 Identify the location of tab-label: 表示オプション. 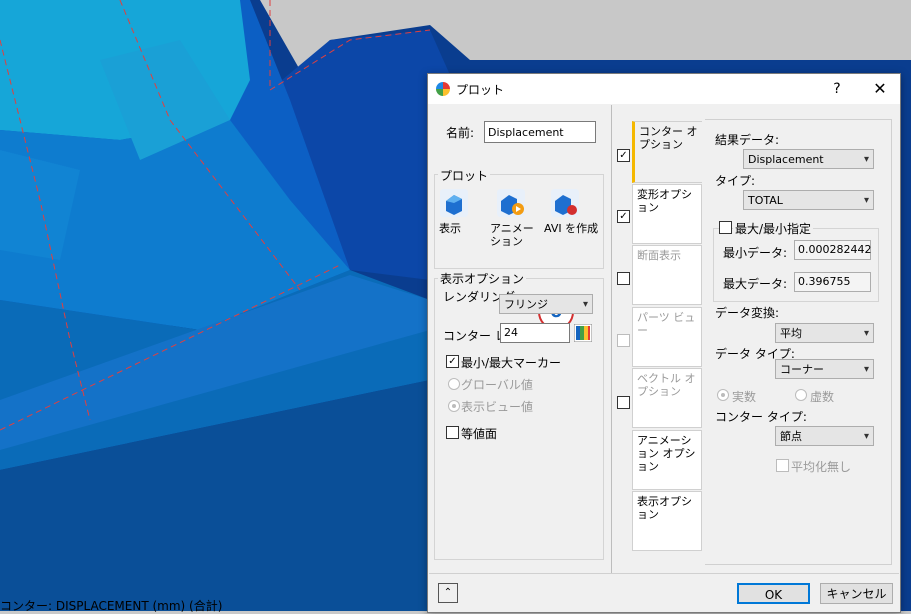
(664, 508).